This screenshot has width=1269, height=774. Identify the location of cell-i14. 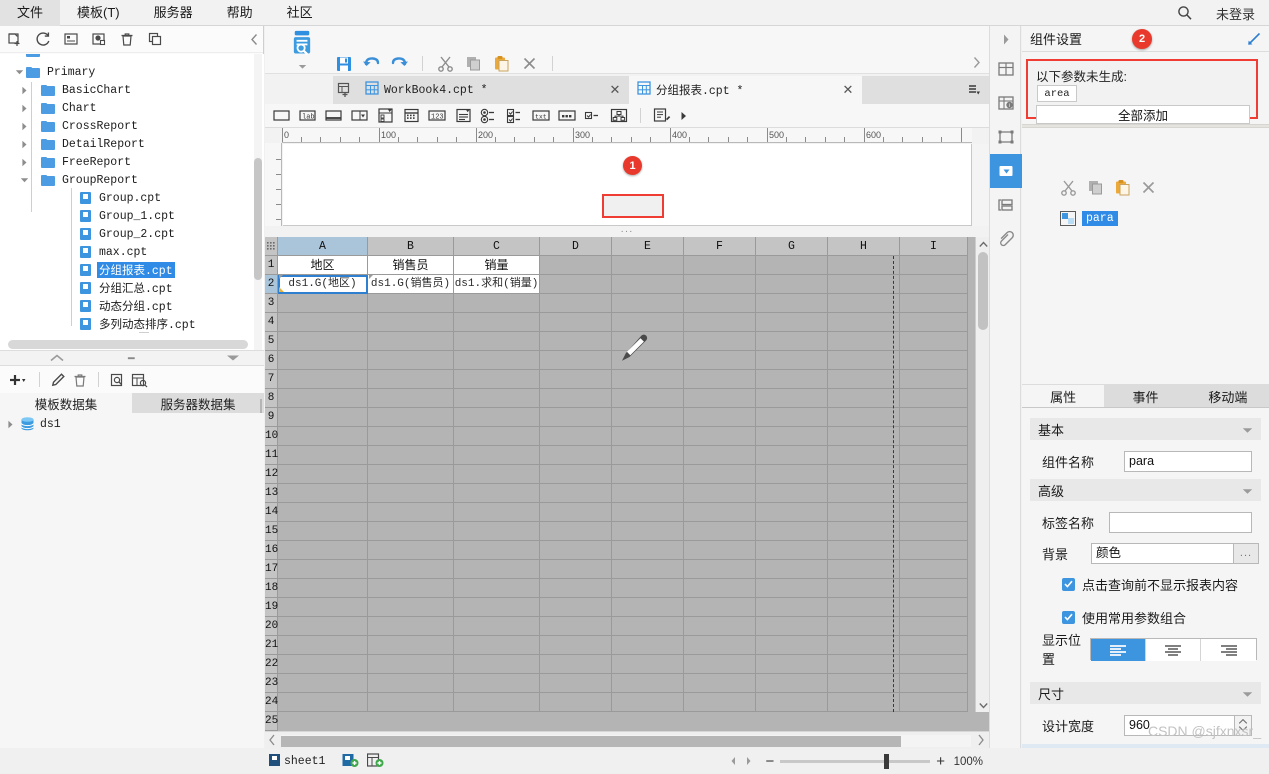
(934, 512).